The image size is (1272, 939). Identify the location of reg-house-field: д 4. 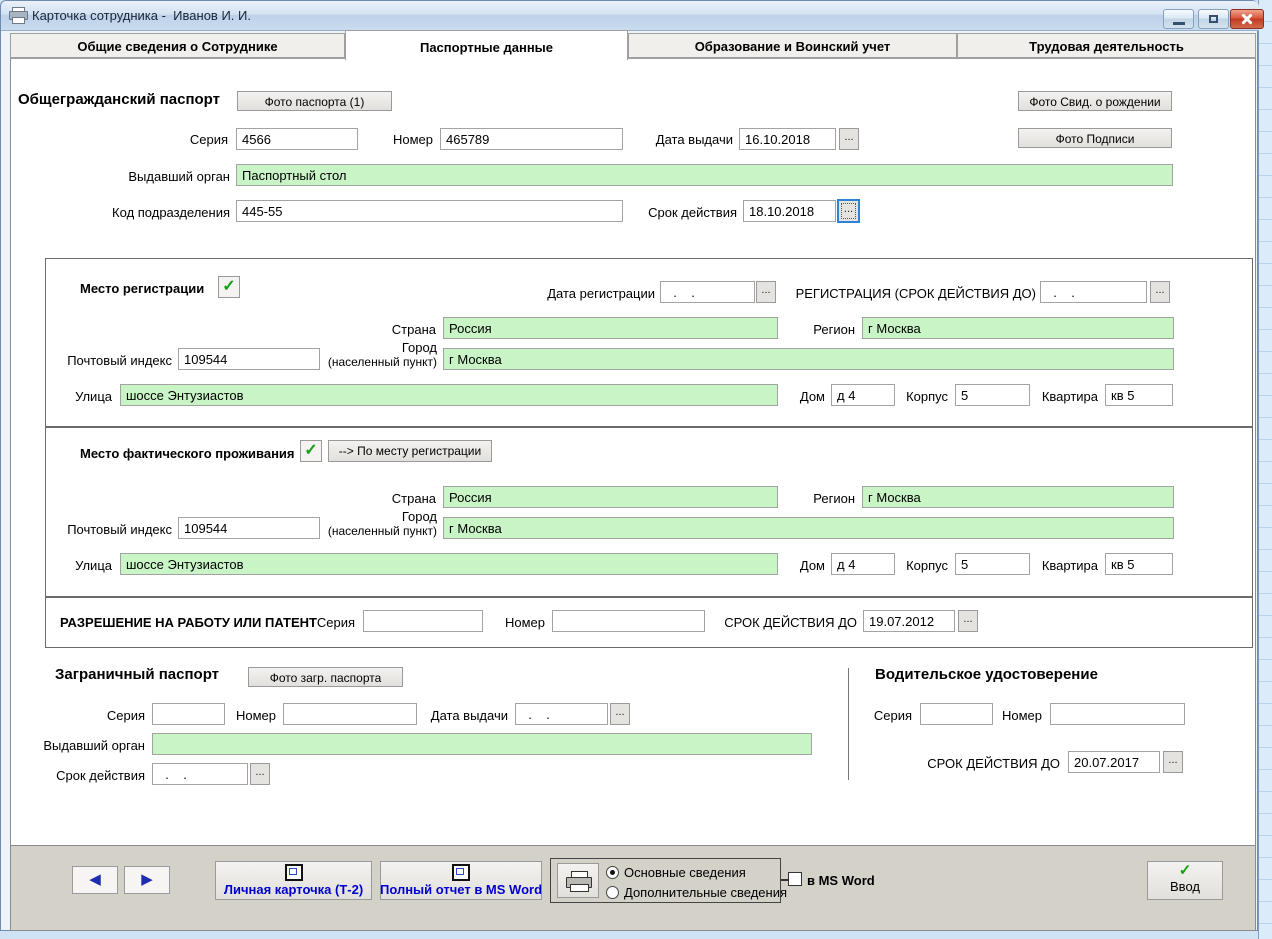
(863, 395).